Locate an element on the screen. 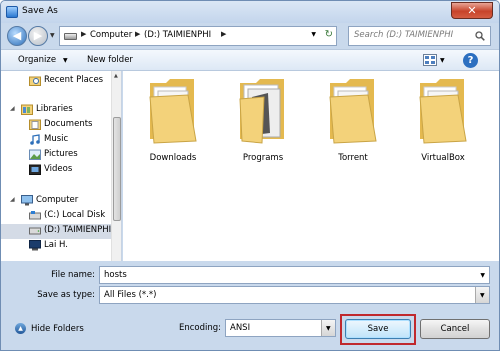 This screenshot has height=351, width=500. file-name-value: hosts is located at coordinates (115, 275).